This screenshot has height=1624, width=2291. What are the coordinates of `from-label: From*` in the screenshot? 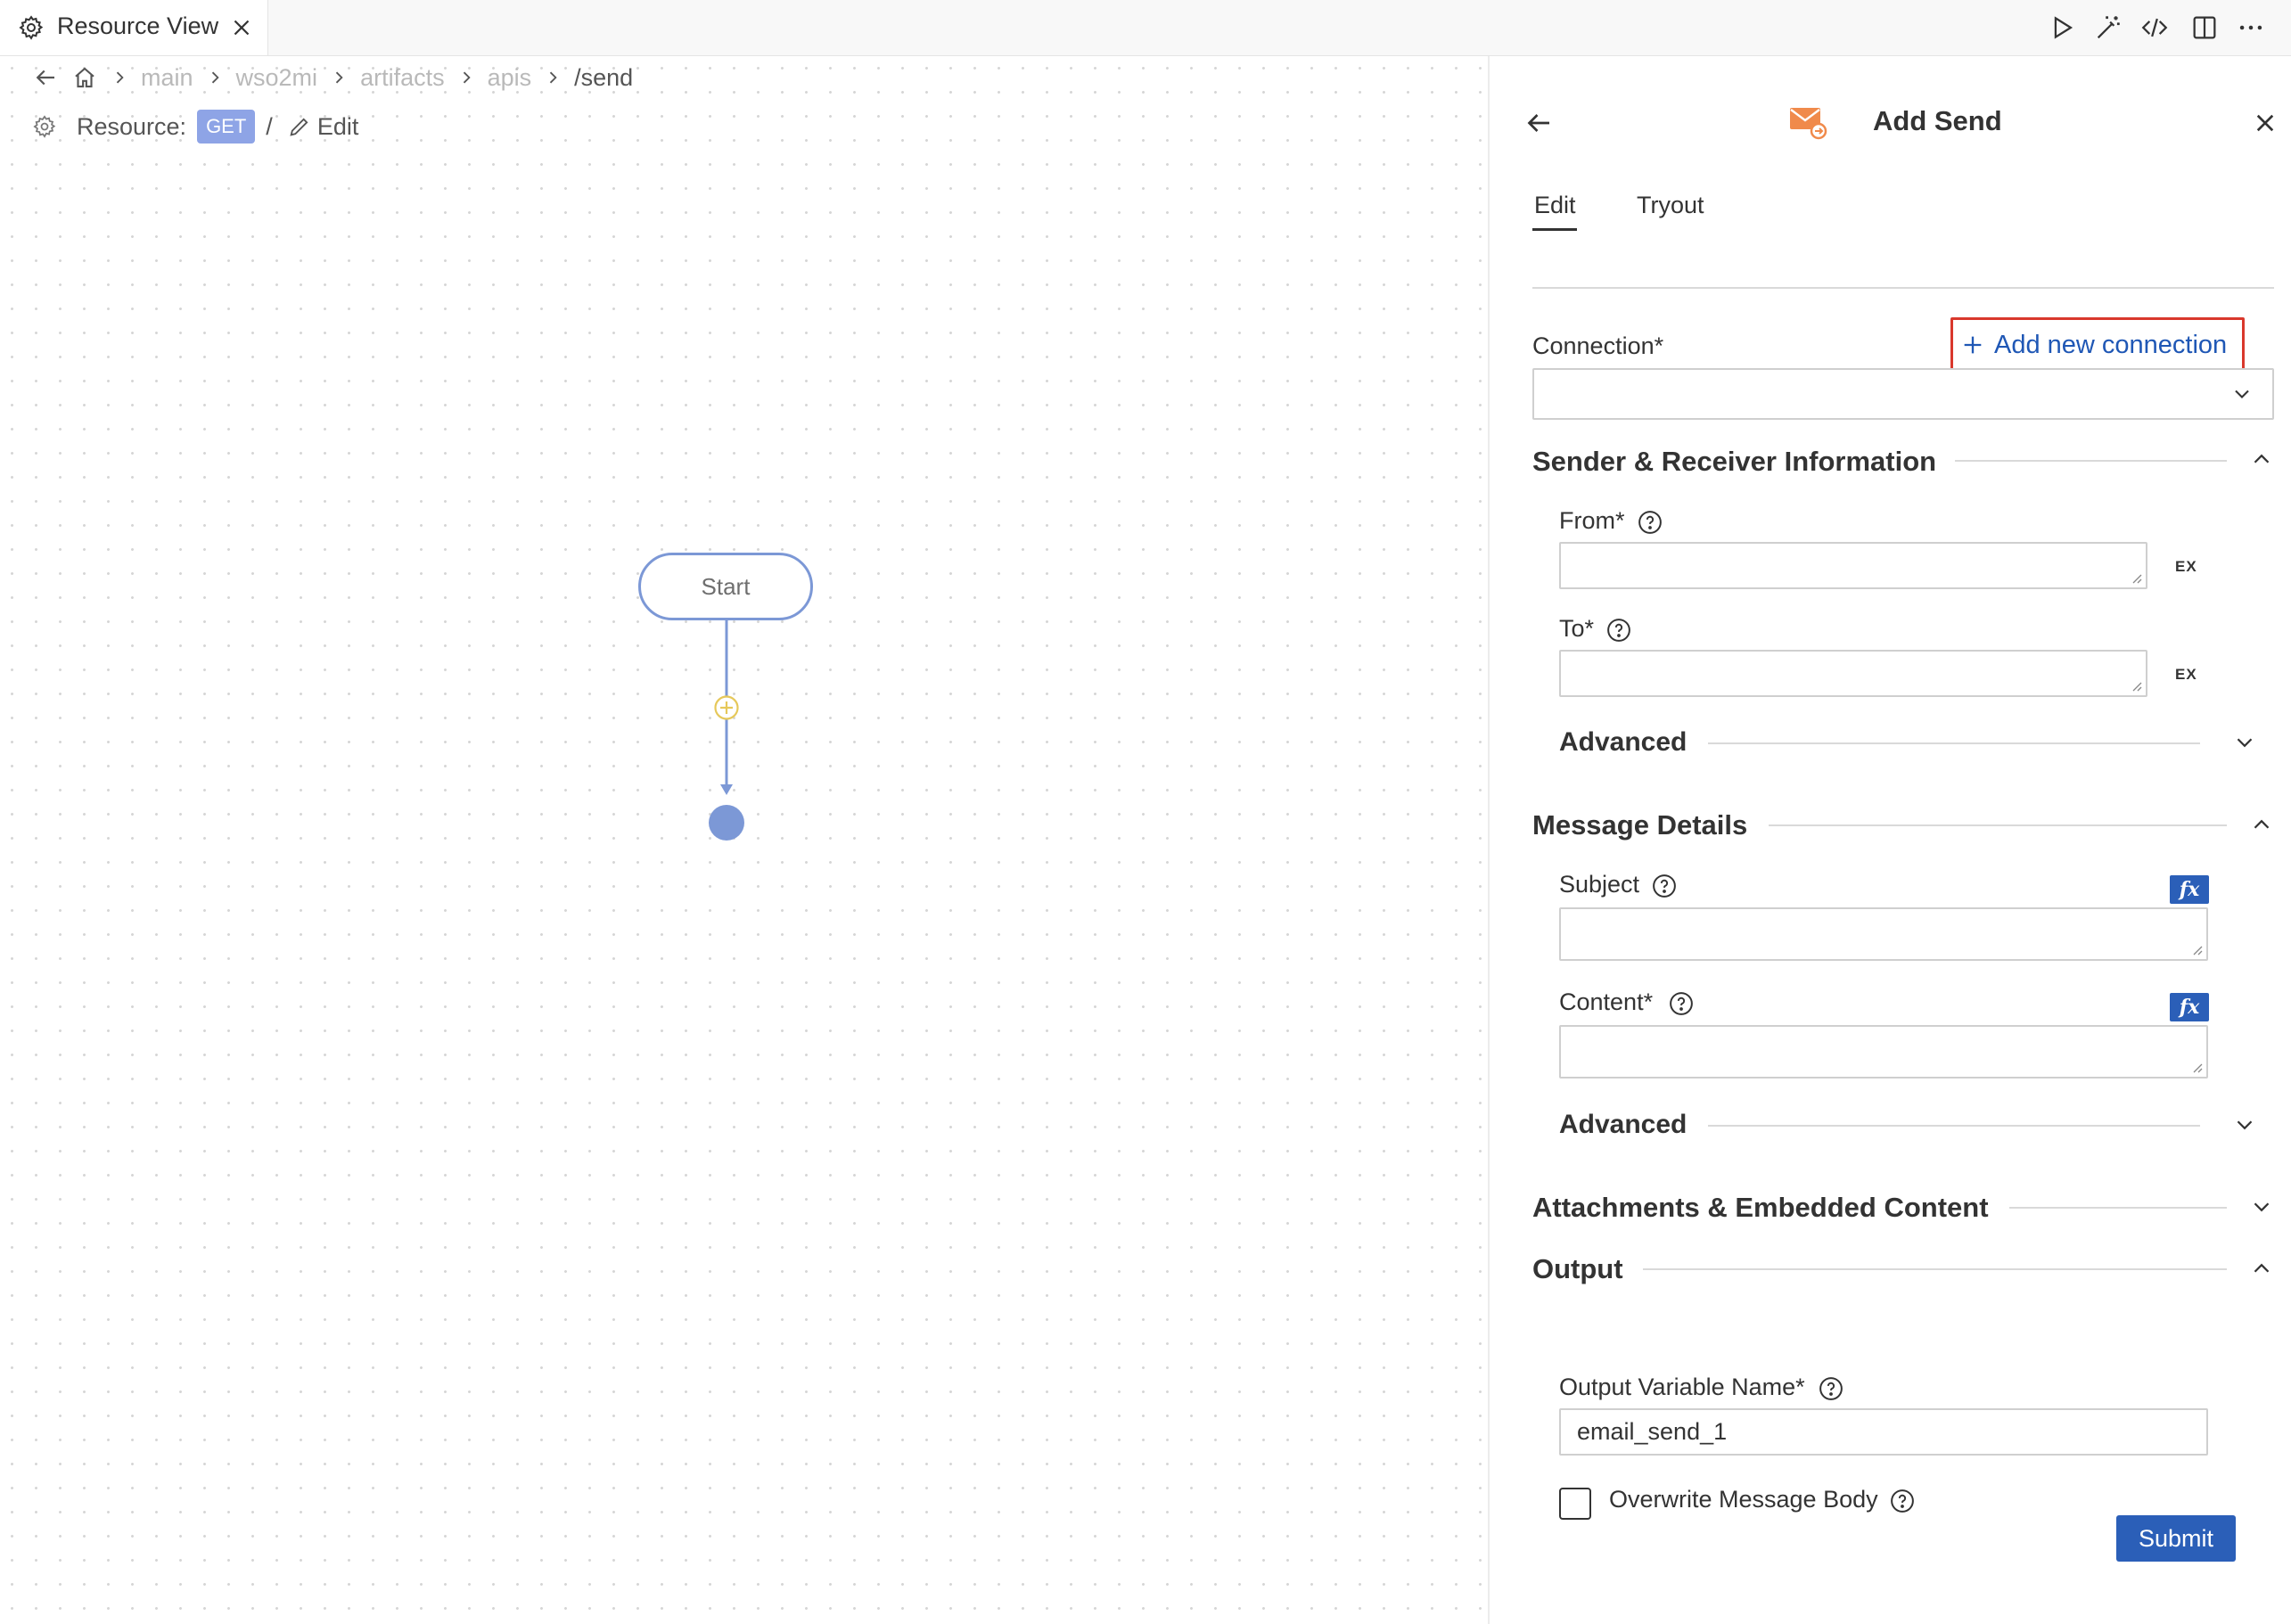 It's located at (1592, 520).